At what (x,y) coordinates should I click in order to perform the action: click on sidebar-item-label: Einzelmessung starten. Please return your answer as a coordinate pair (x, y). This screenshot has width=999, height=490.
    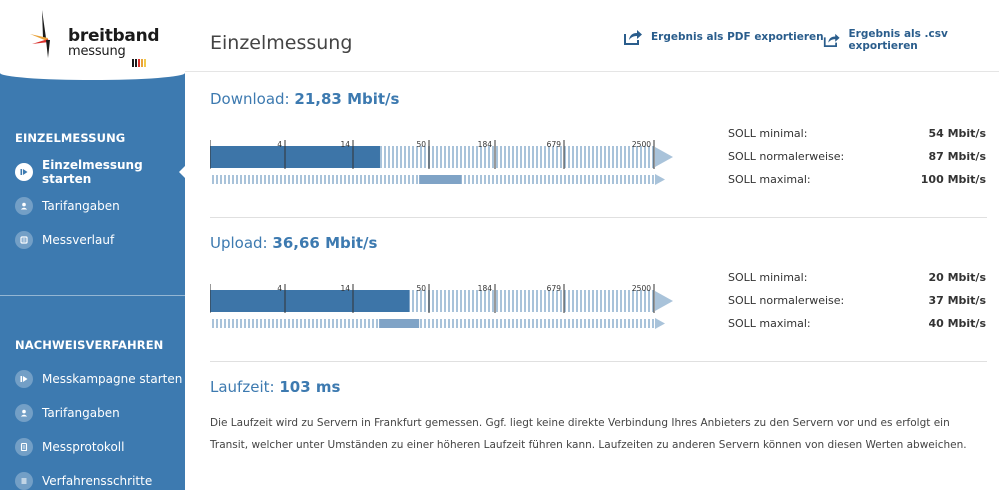
    Looking at the image, I should click on (92, 172).